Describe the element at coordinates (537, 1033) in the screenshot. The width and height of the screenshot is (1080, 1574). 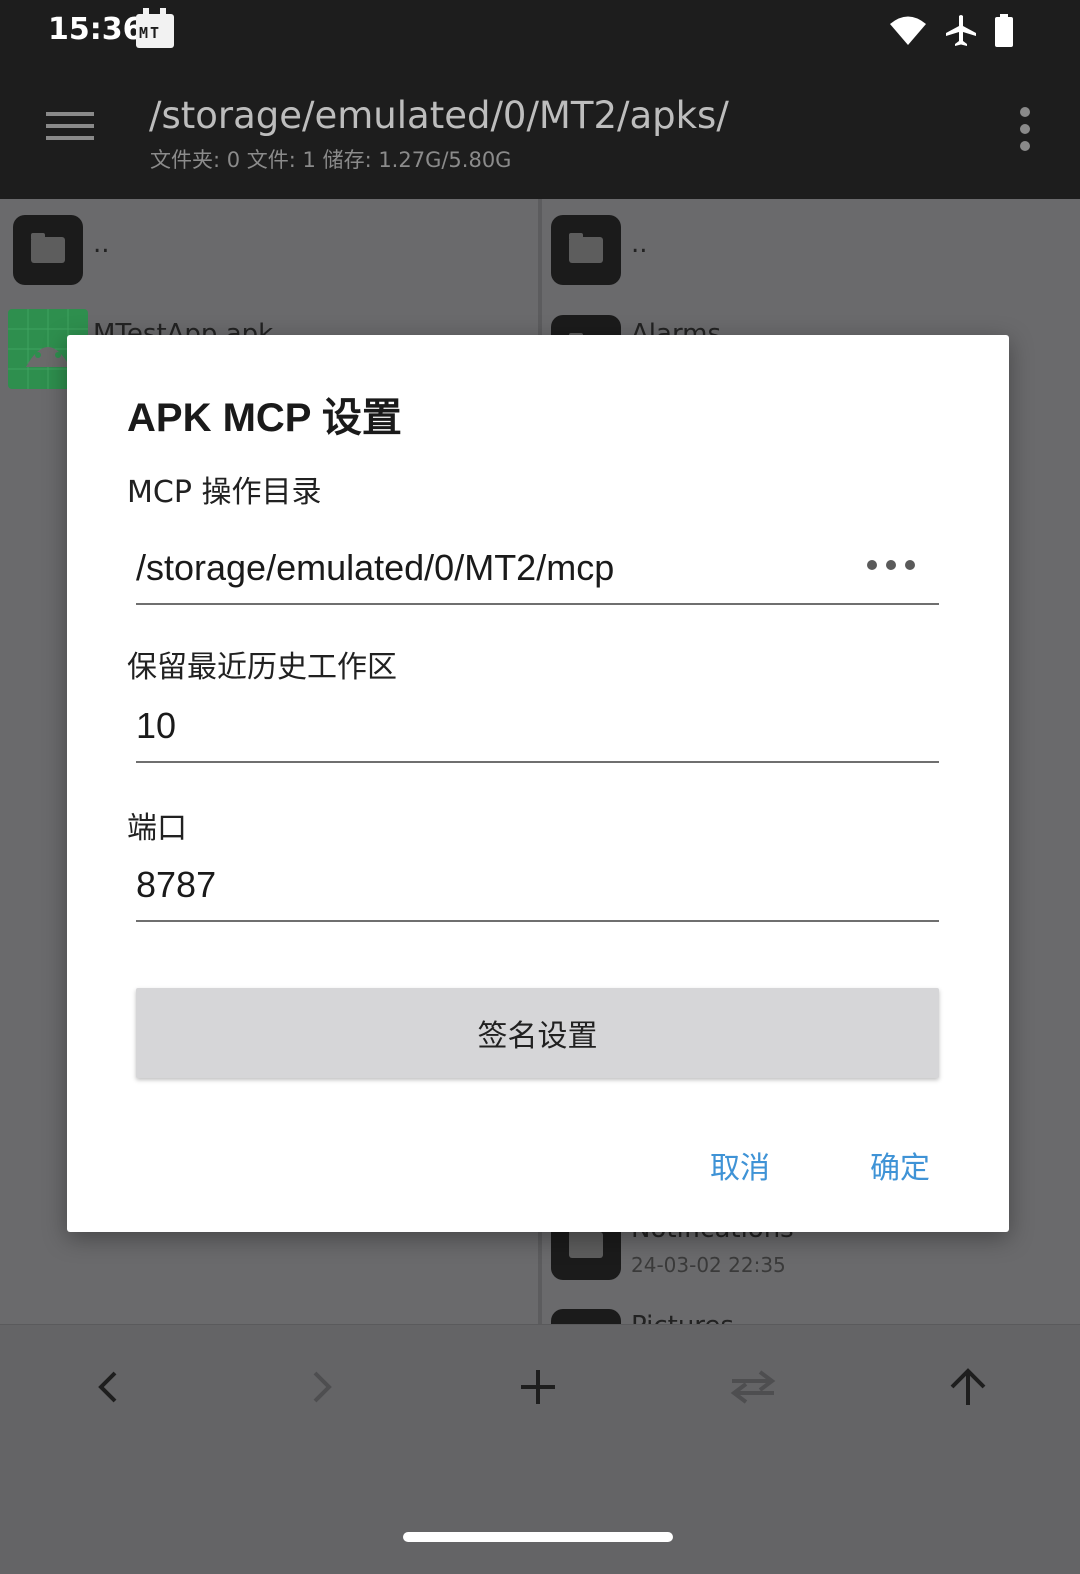
I see `signature-settings-button: 签名设置` at that location.